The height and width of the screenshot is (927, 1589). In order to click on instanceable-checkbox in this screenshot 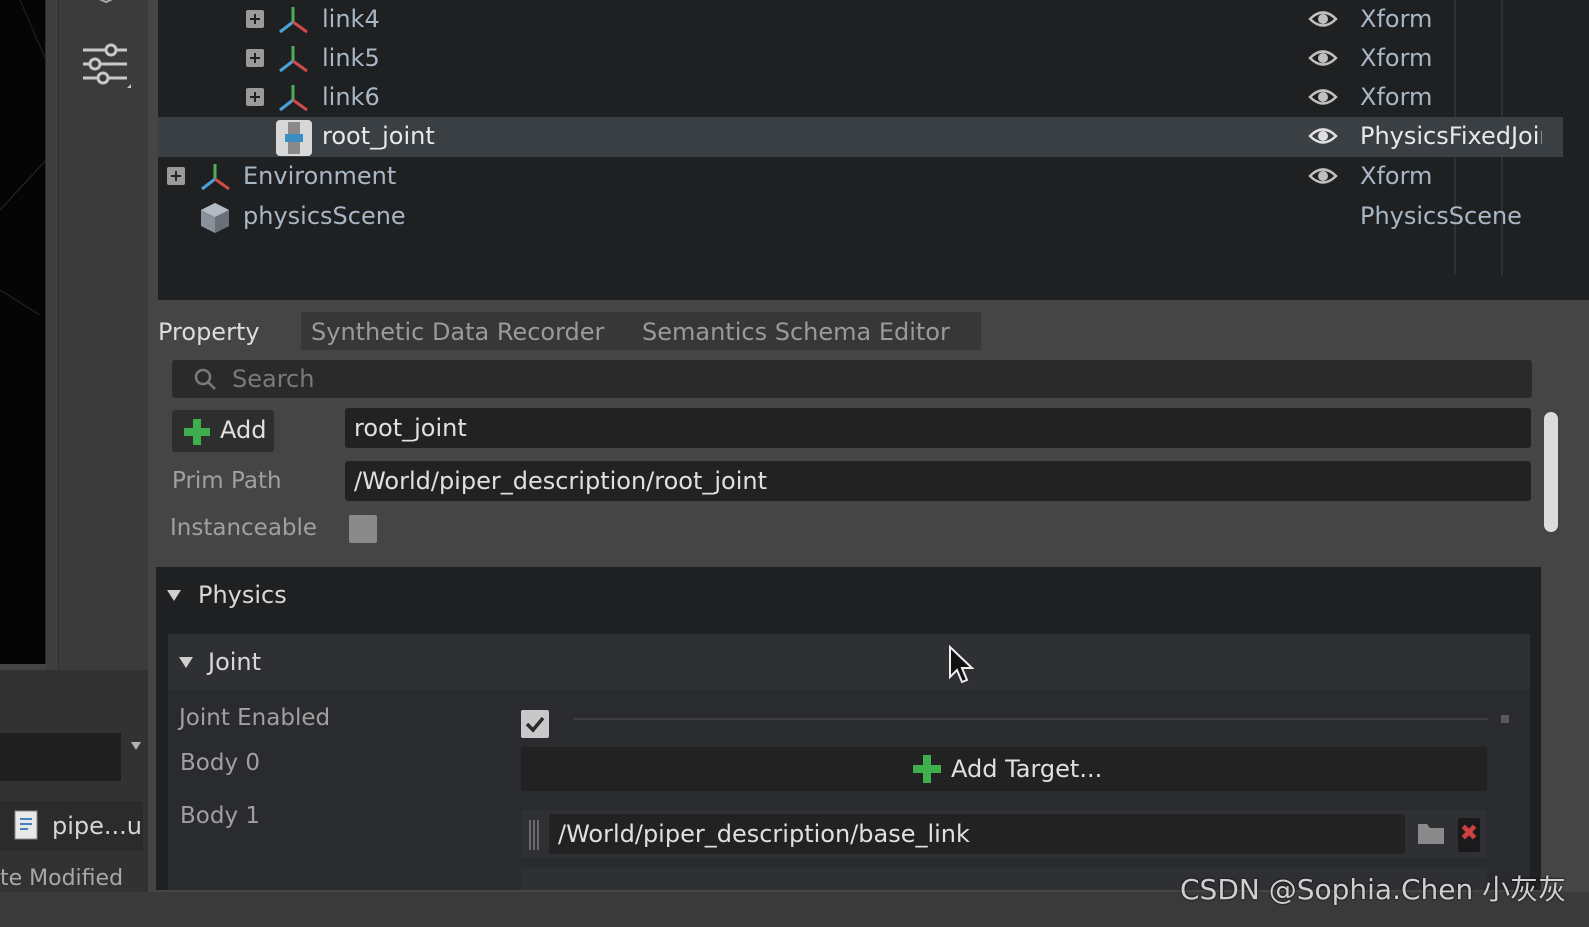, I will do `click(363, 529)`.